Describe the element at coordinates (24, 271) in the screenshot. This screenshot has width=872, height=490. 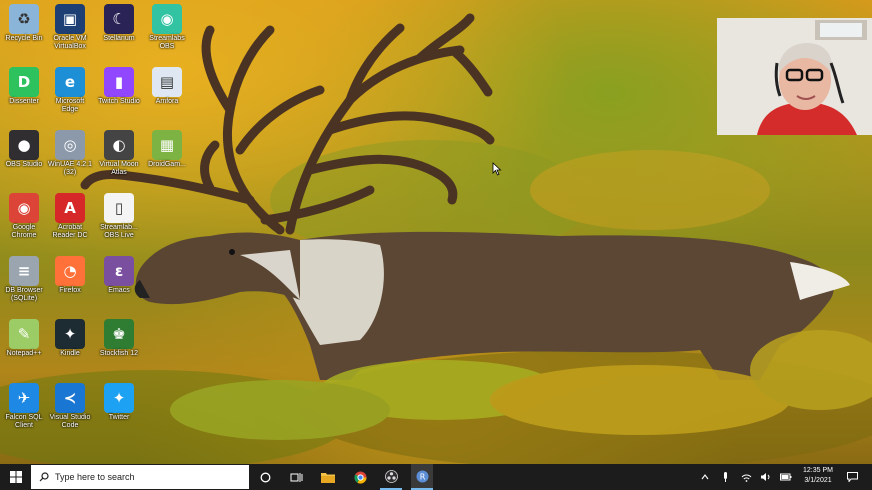
I see `database-icon: ≡` at that location.